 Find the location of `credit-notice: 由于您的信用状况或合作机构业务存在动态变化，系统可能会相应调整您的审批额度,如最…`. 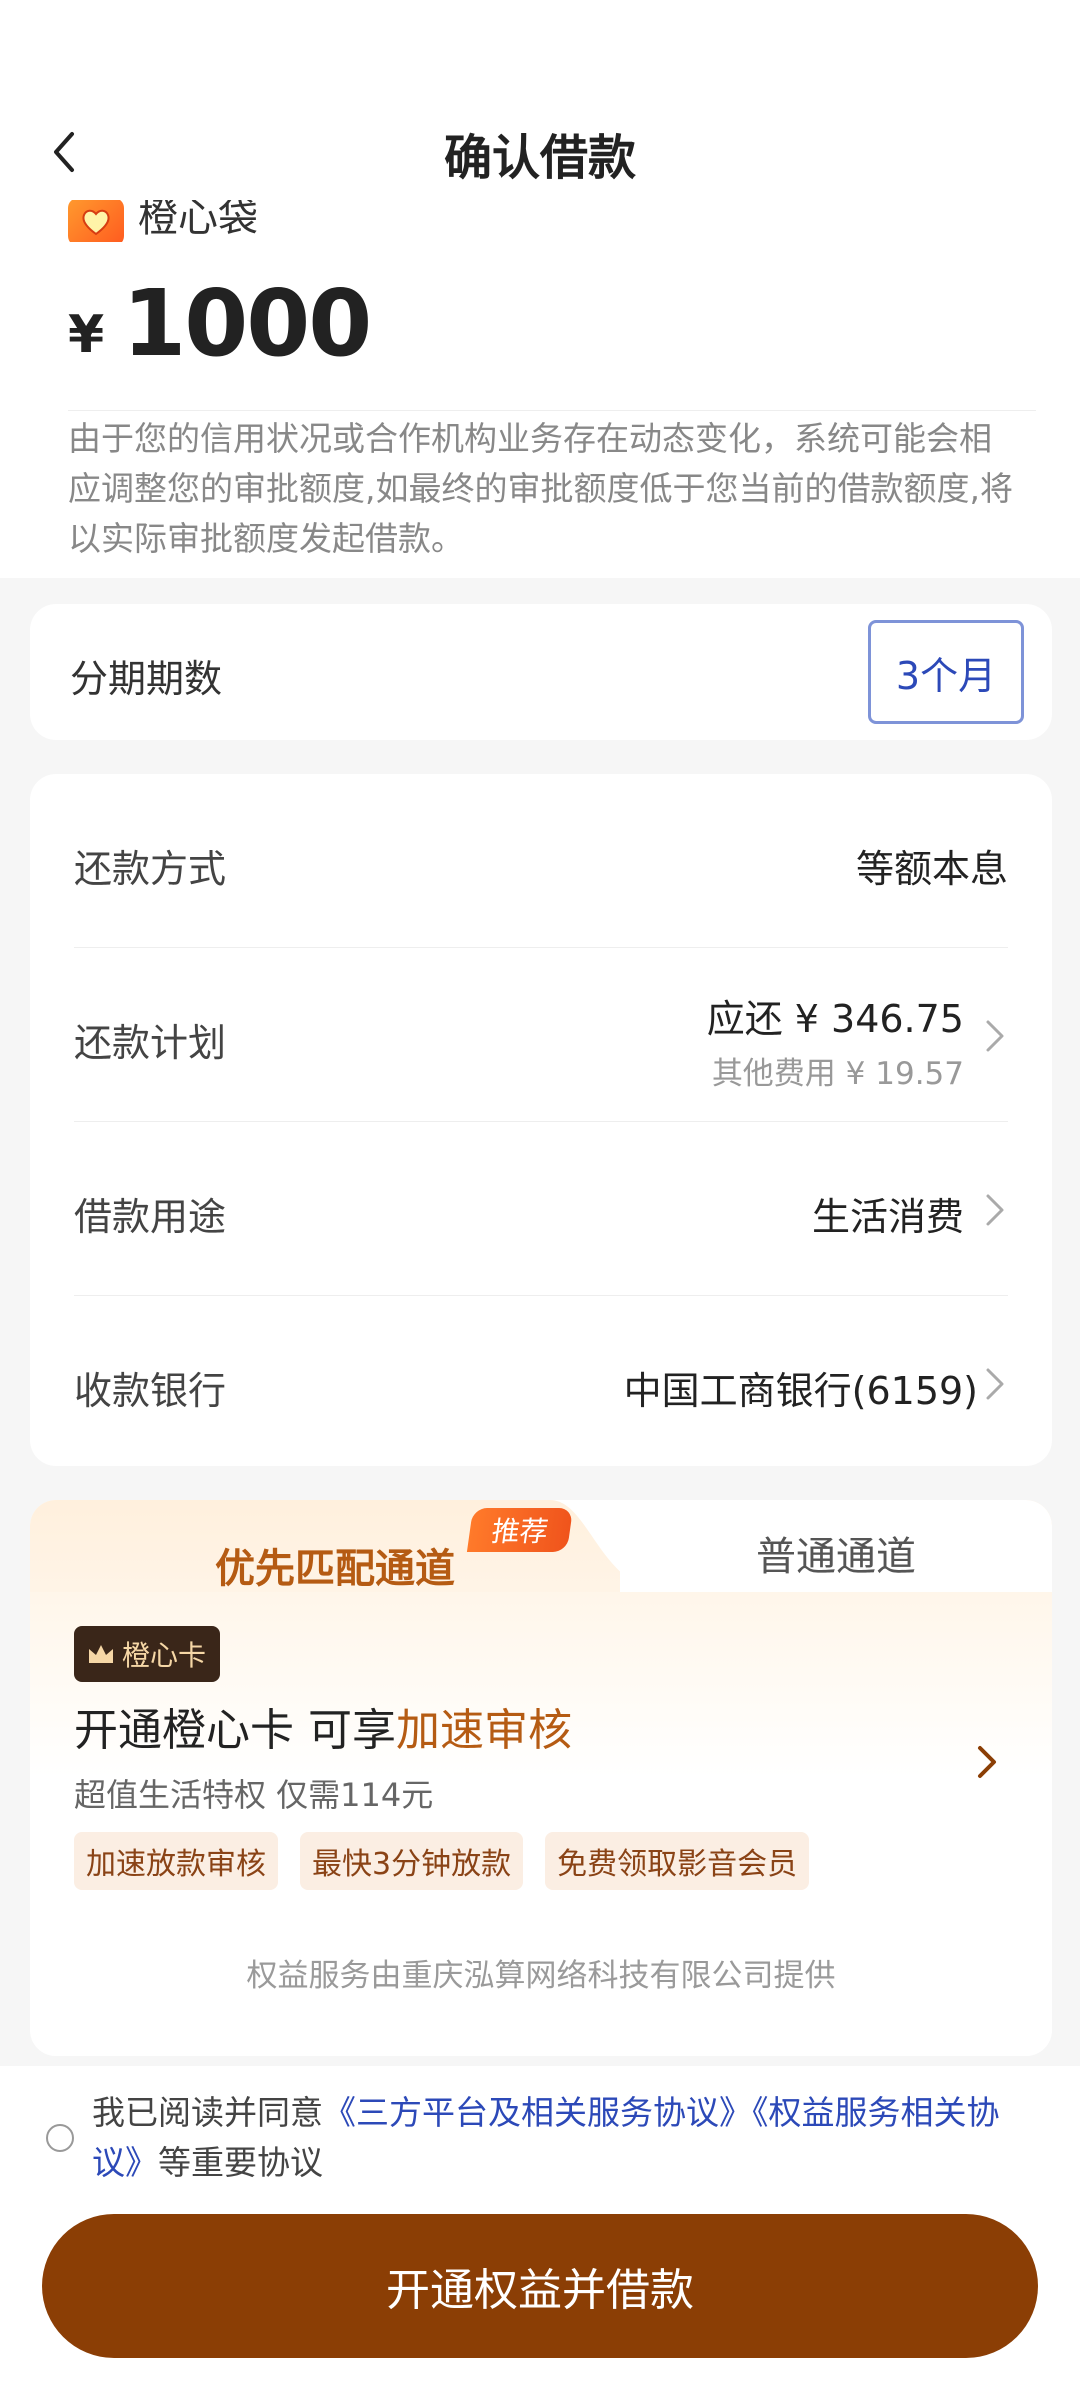

credit-notice: 由于您的信用状况或合作机构业务存在动态变化，系统可能会相应调整您的审批额度,如最… is located at coordinates (540, 488).